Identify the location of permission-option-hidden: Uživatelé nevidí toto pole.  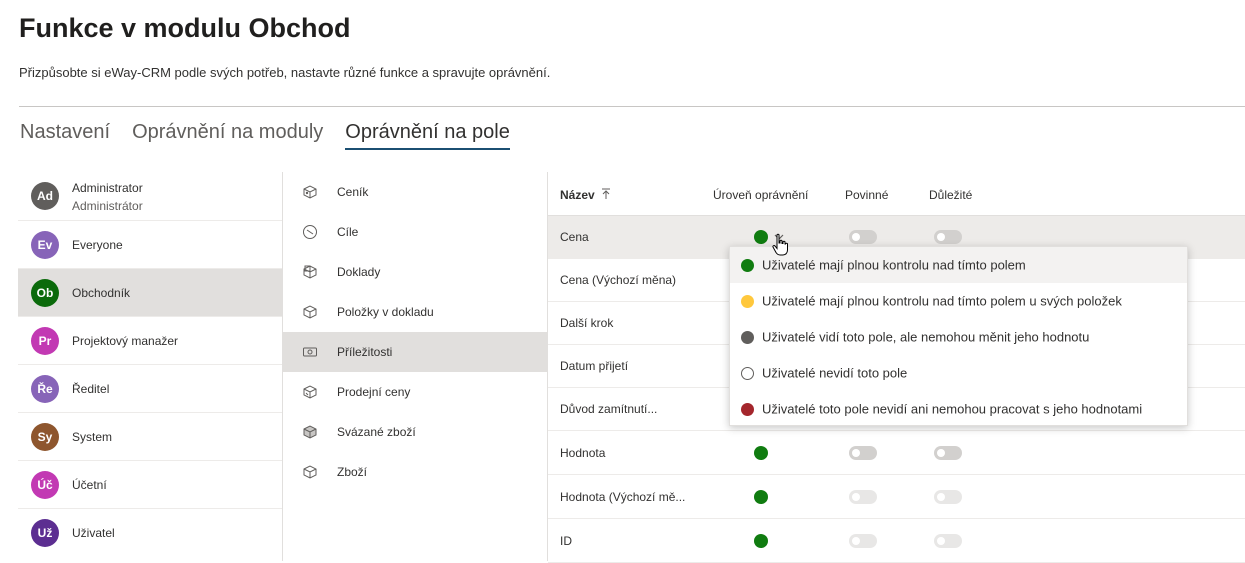
(958, 373).